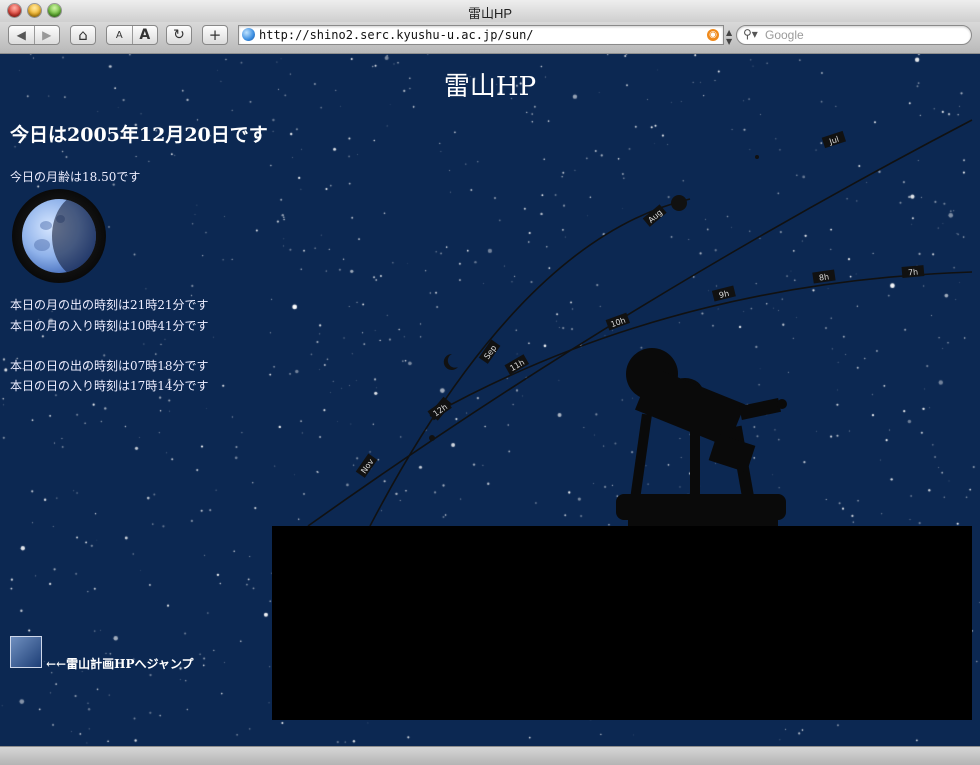 Image resolution: width=980 pixels, height=765 pixels. Describe the element at coordinates (120, 663) in the screenshot. I see `jump-link: ←←雷山計画HPへジャンプ` at that location.